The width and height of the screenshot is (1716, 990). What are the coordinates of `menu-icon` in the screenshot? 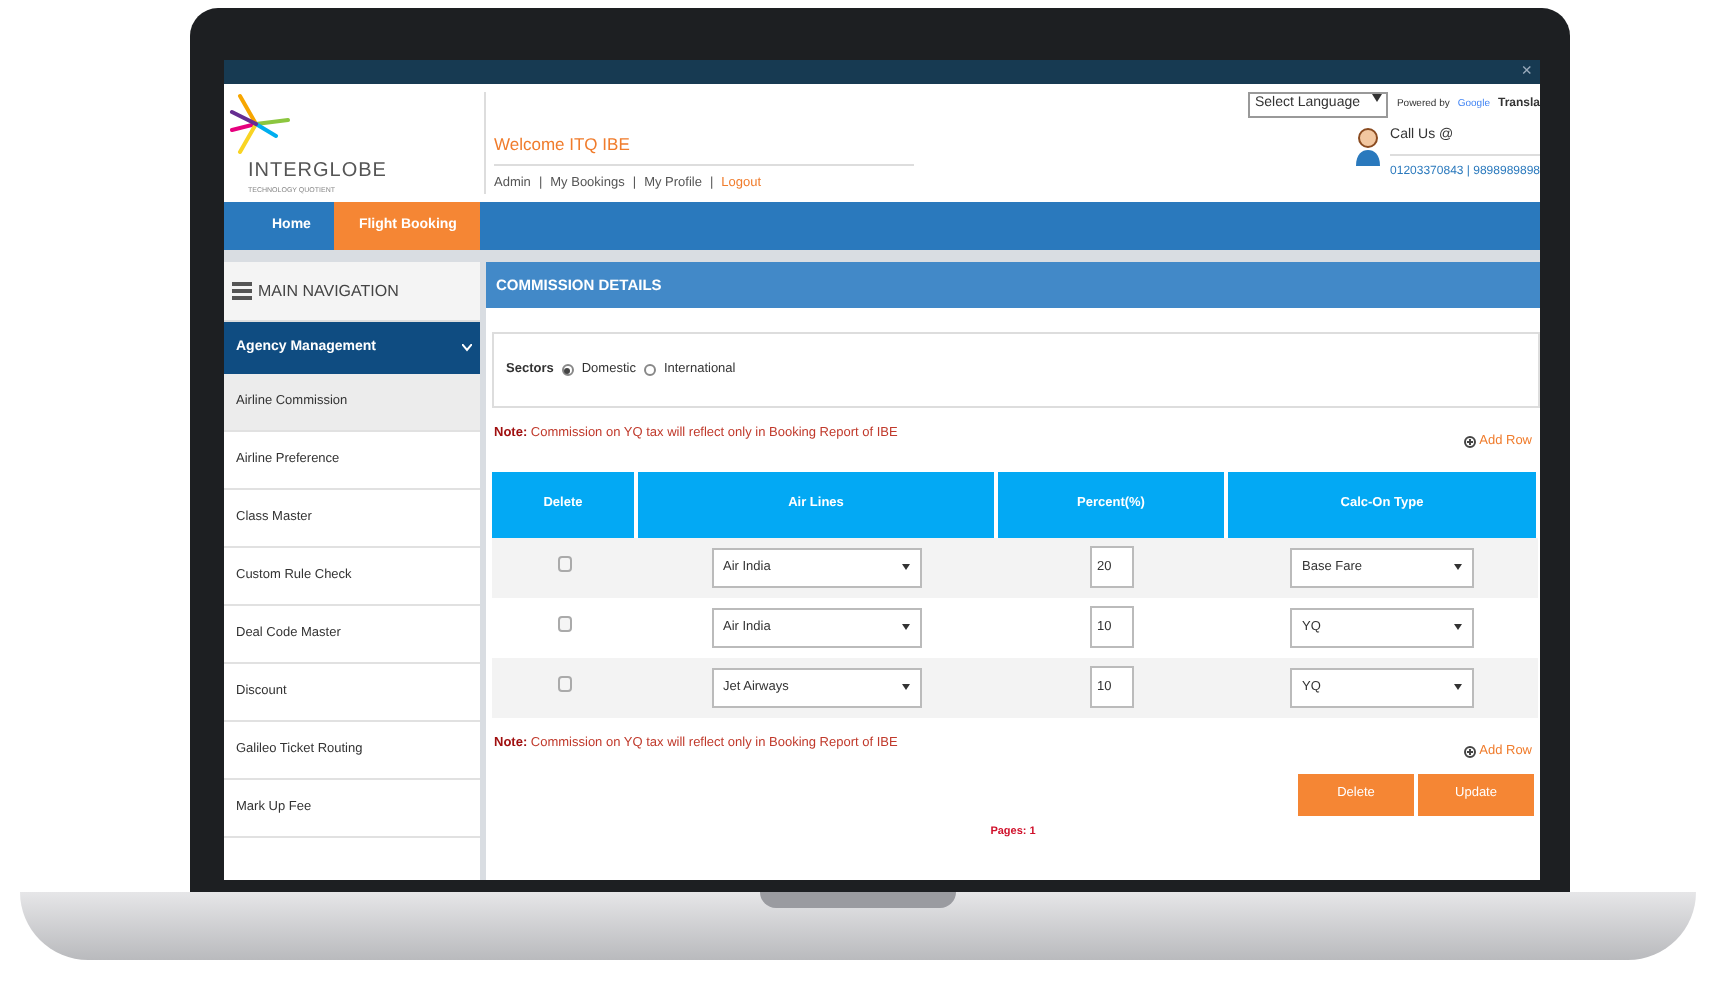 It's located at (242, 291).